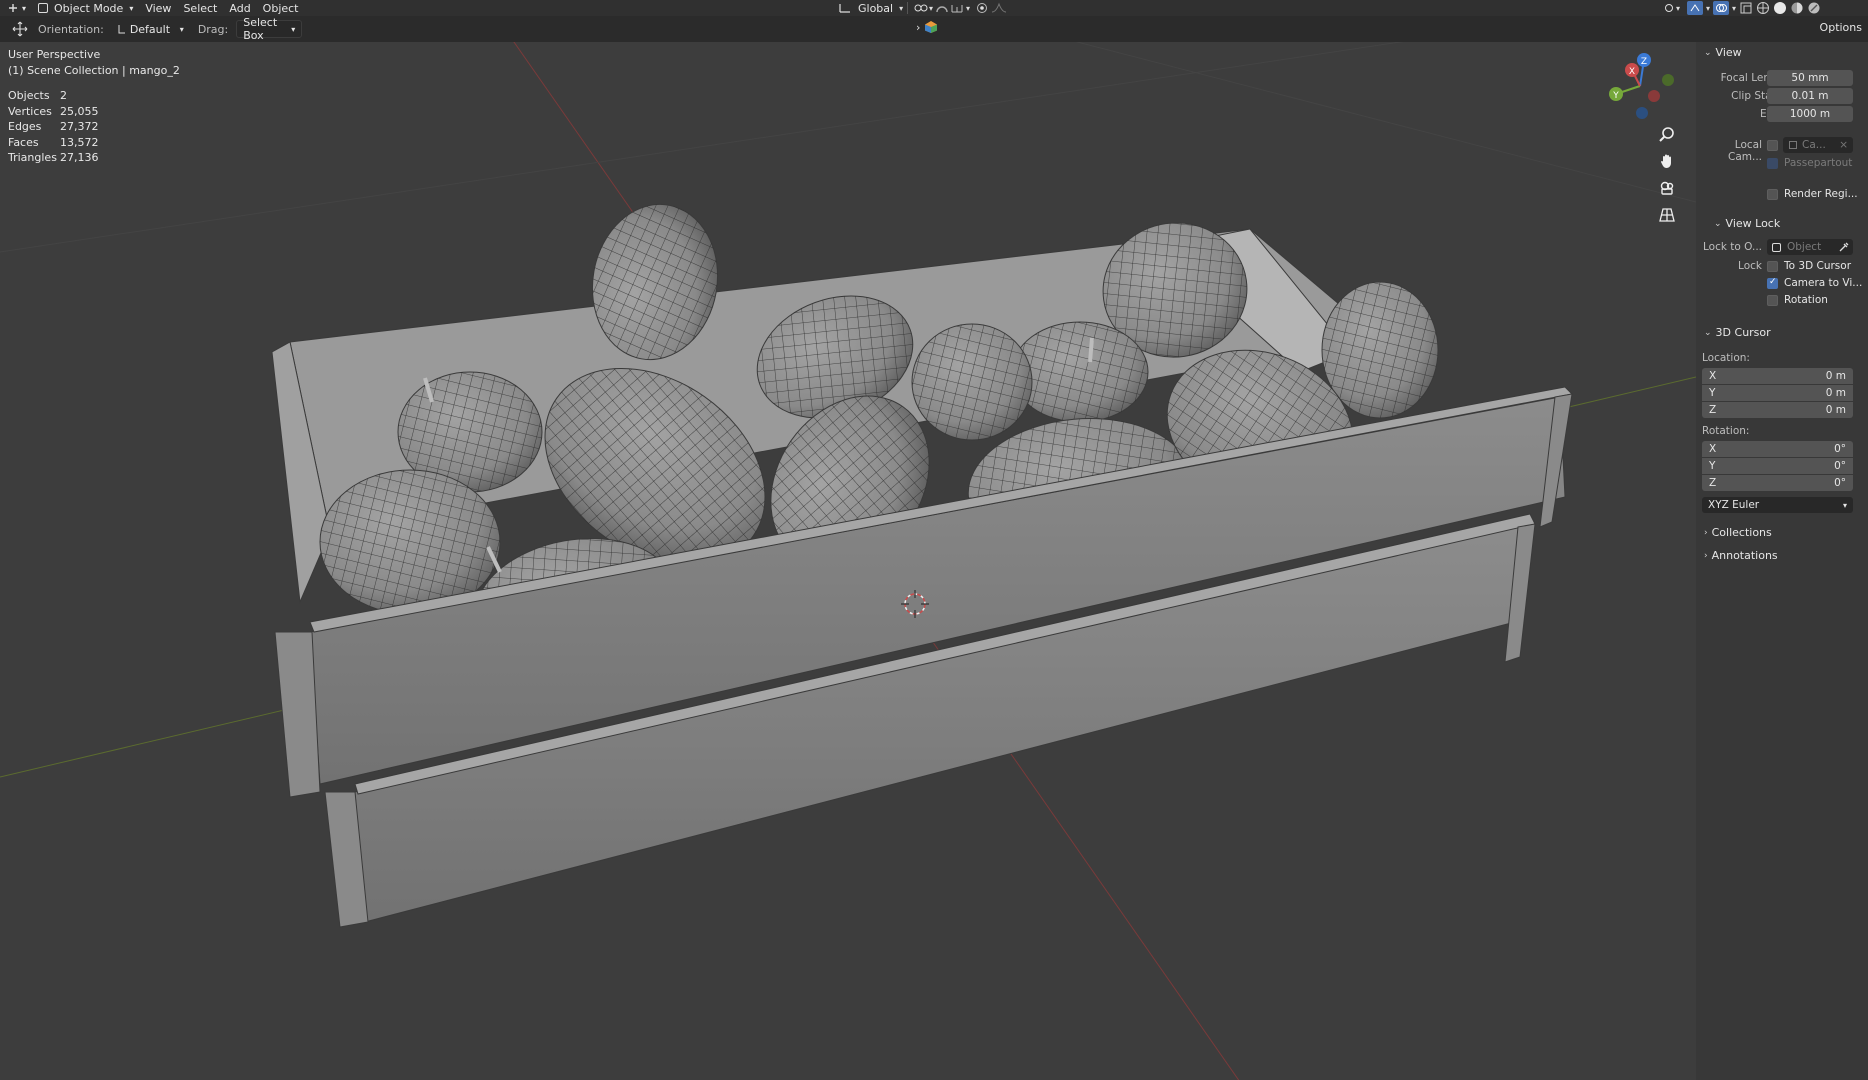 The width and height of the screenshot is (1868, 1080). Describe the element at coordinates (908, 8) in the screenshot. I see `separator` at that location.